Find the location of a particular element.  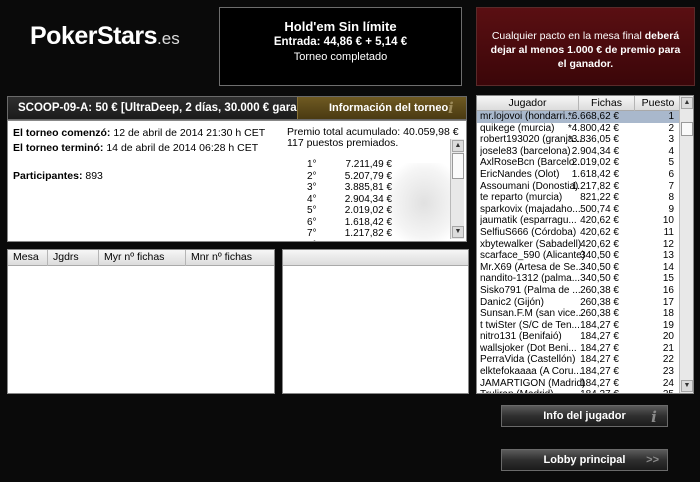

tournament-status: Torneo completado is located at coordinates (340, 57).